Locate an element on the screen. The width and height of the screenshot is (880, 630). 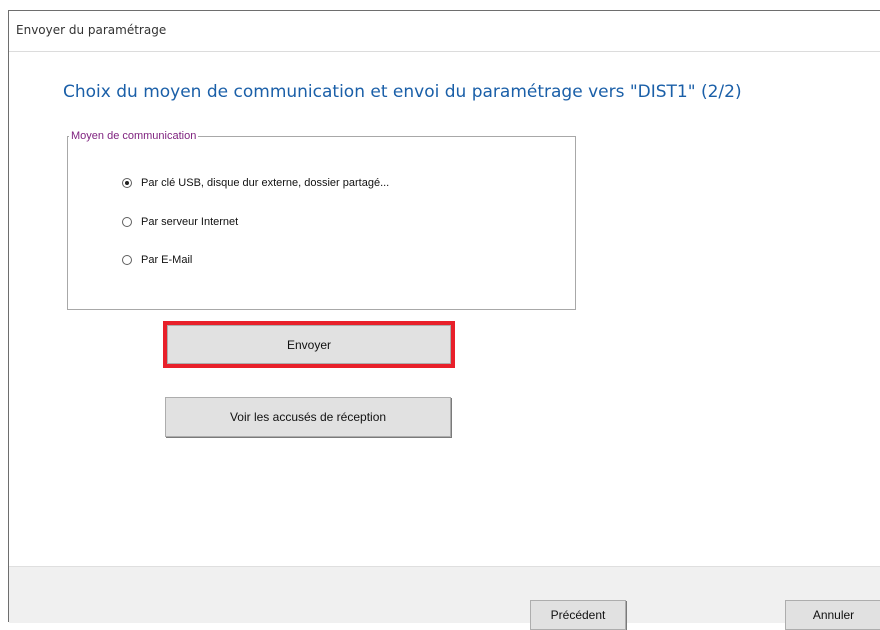
radio-label-email: Par E-Mail is located at coordinates (167, 260).